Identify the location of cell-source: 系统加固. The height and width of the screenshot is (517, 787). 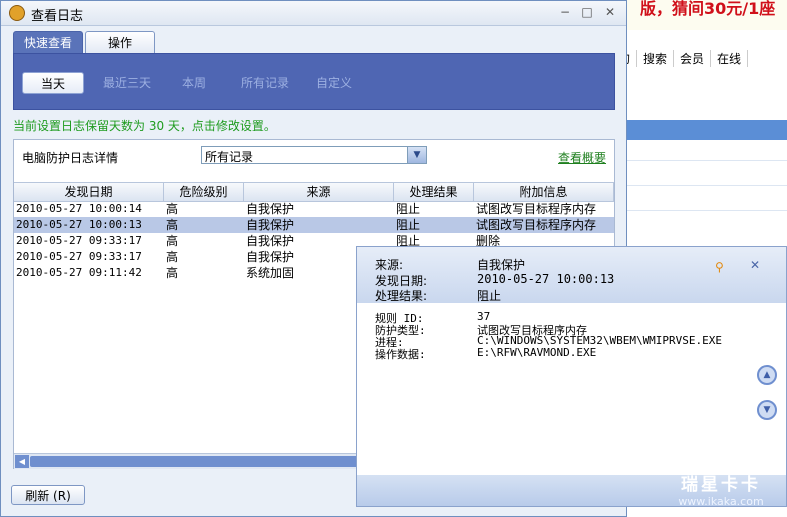
(270, 273).